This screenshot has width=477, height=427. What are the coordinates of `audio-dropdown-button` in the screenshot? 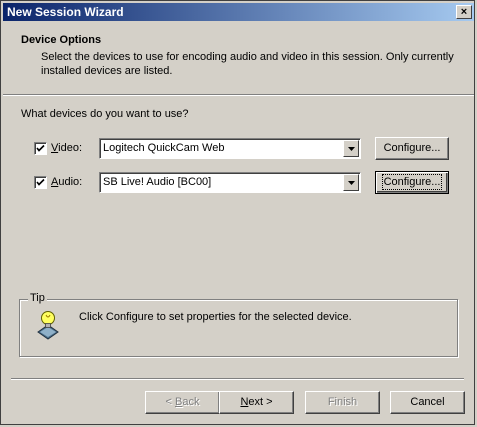 It's located at (351, 182).